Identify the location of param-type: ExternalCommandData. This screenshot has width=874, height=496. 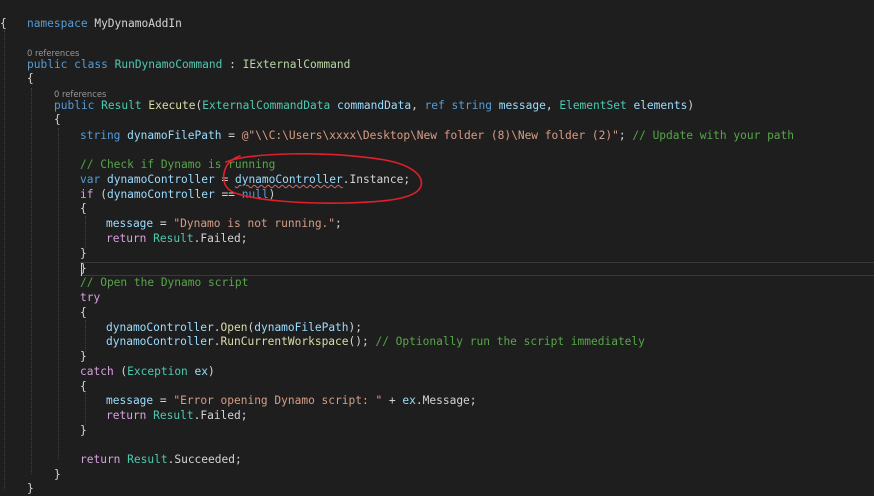
(266, 105).